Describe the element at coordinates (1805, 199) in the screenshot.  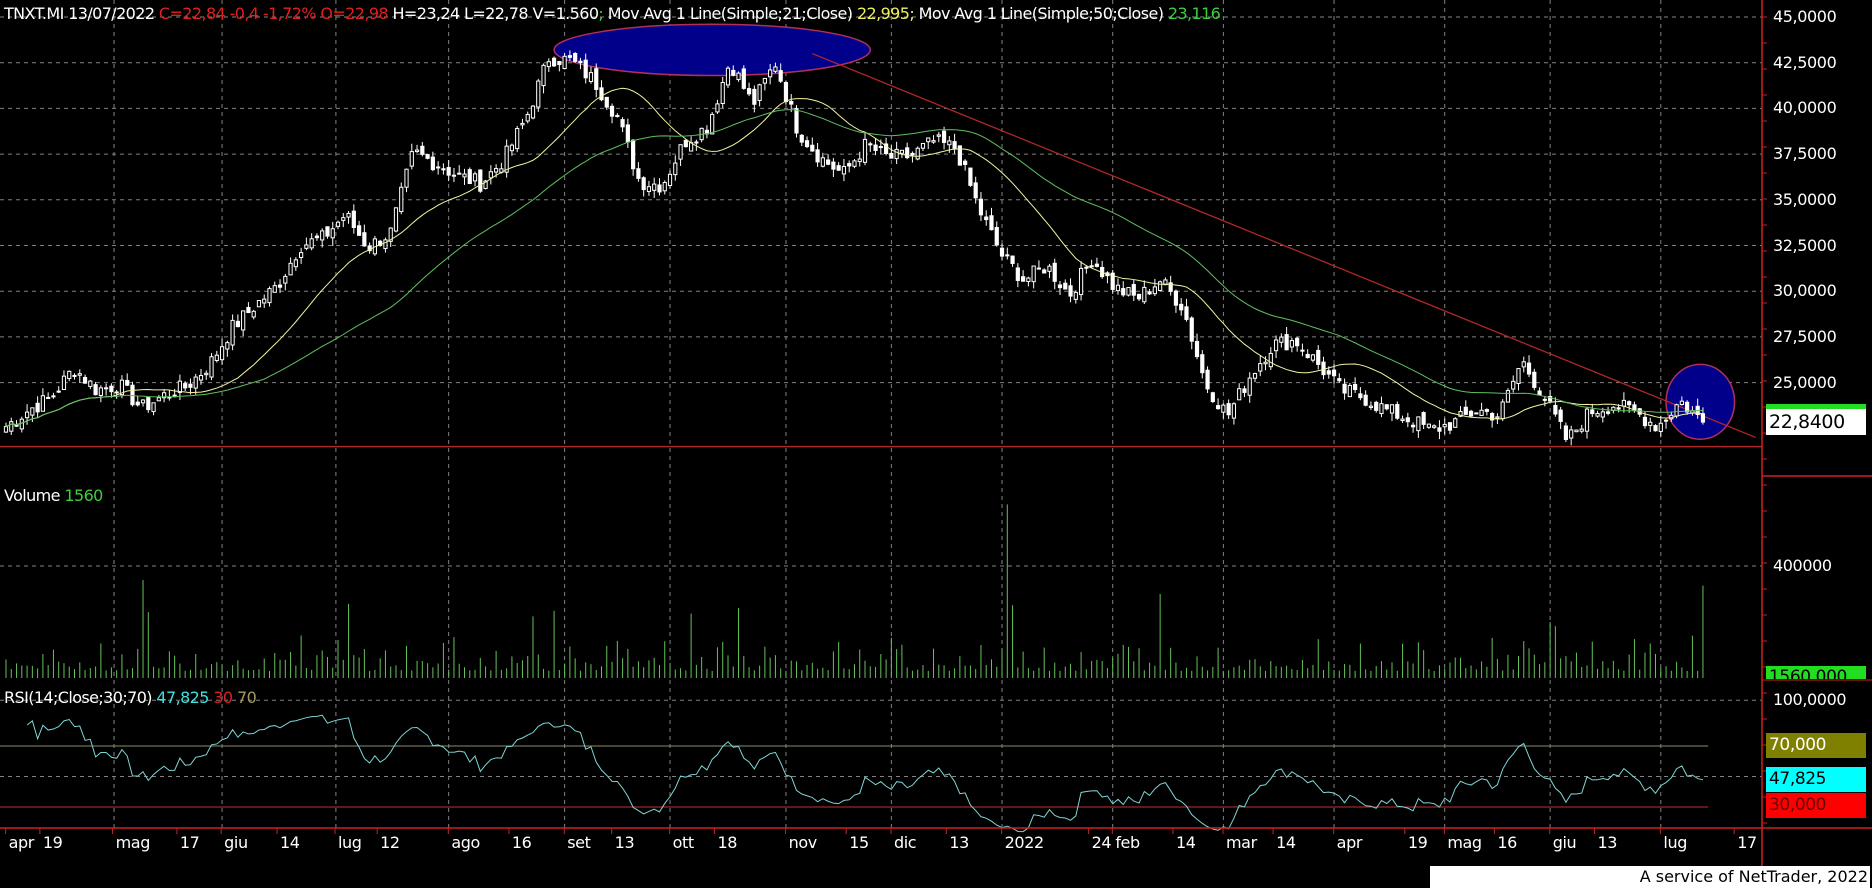
I see `price-tick-label: 35,0000` at that location.